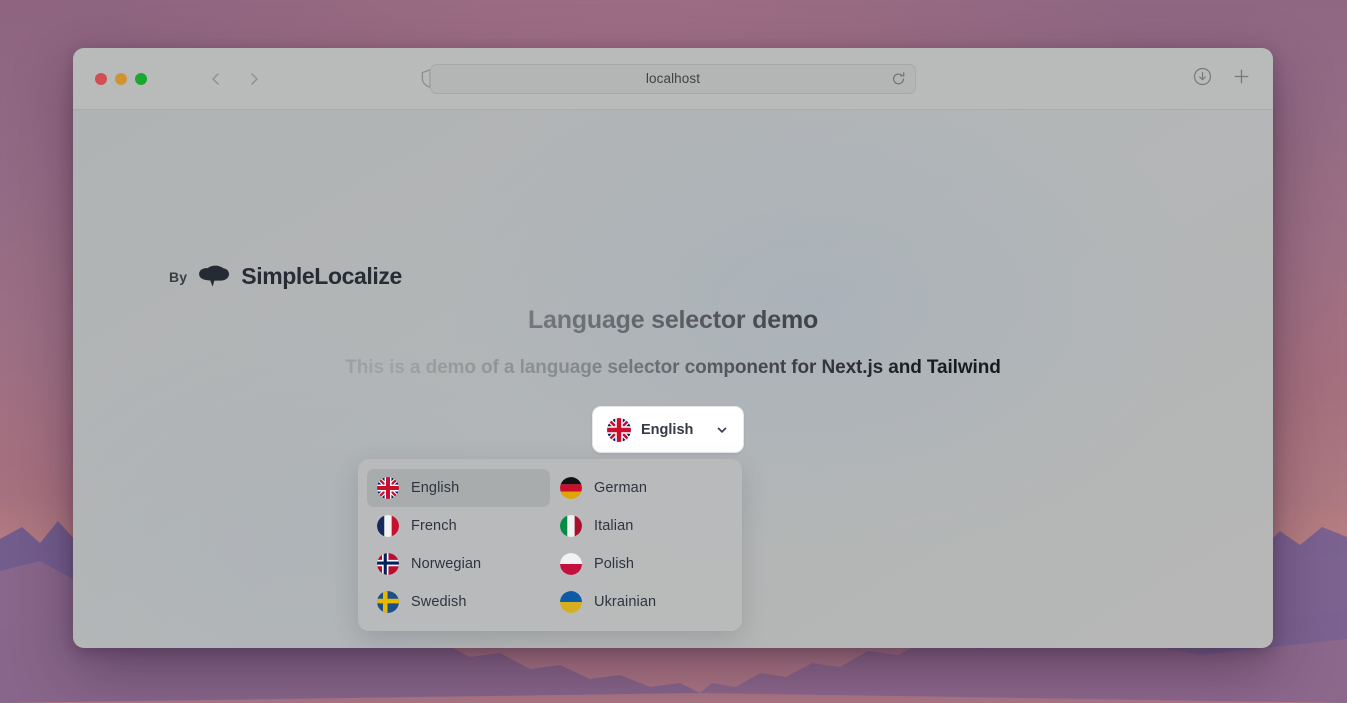 Image resolution: width=1347 pixels, height=703 pixels. Describe the element at coordinates (722, 430) in the screenshot. I see `chevron-down-icon` at that location.